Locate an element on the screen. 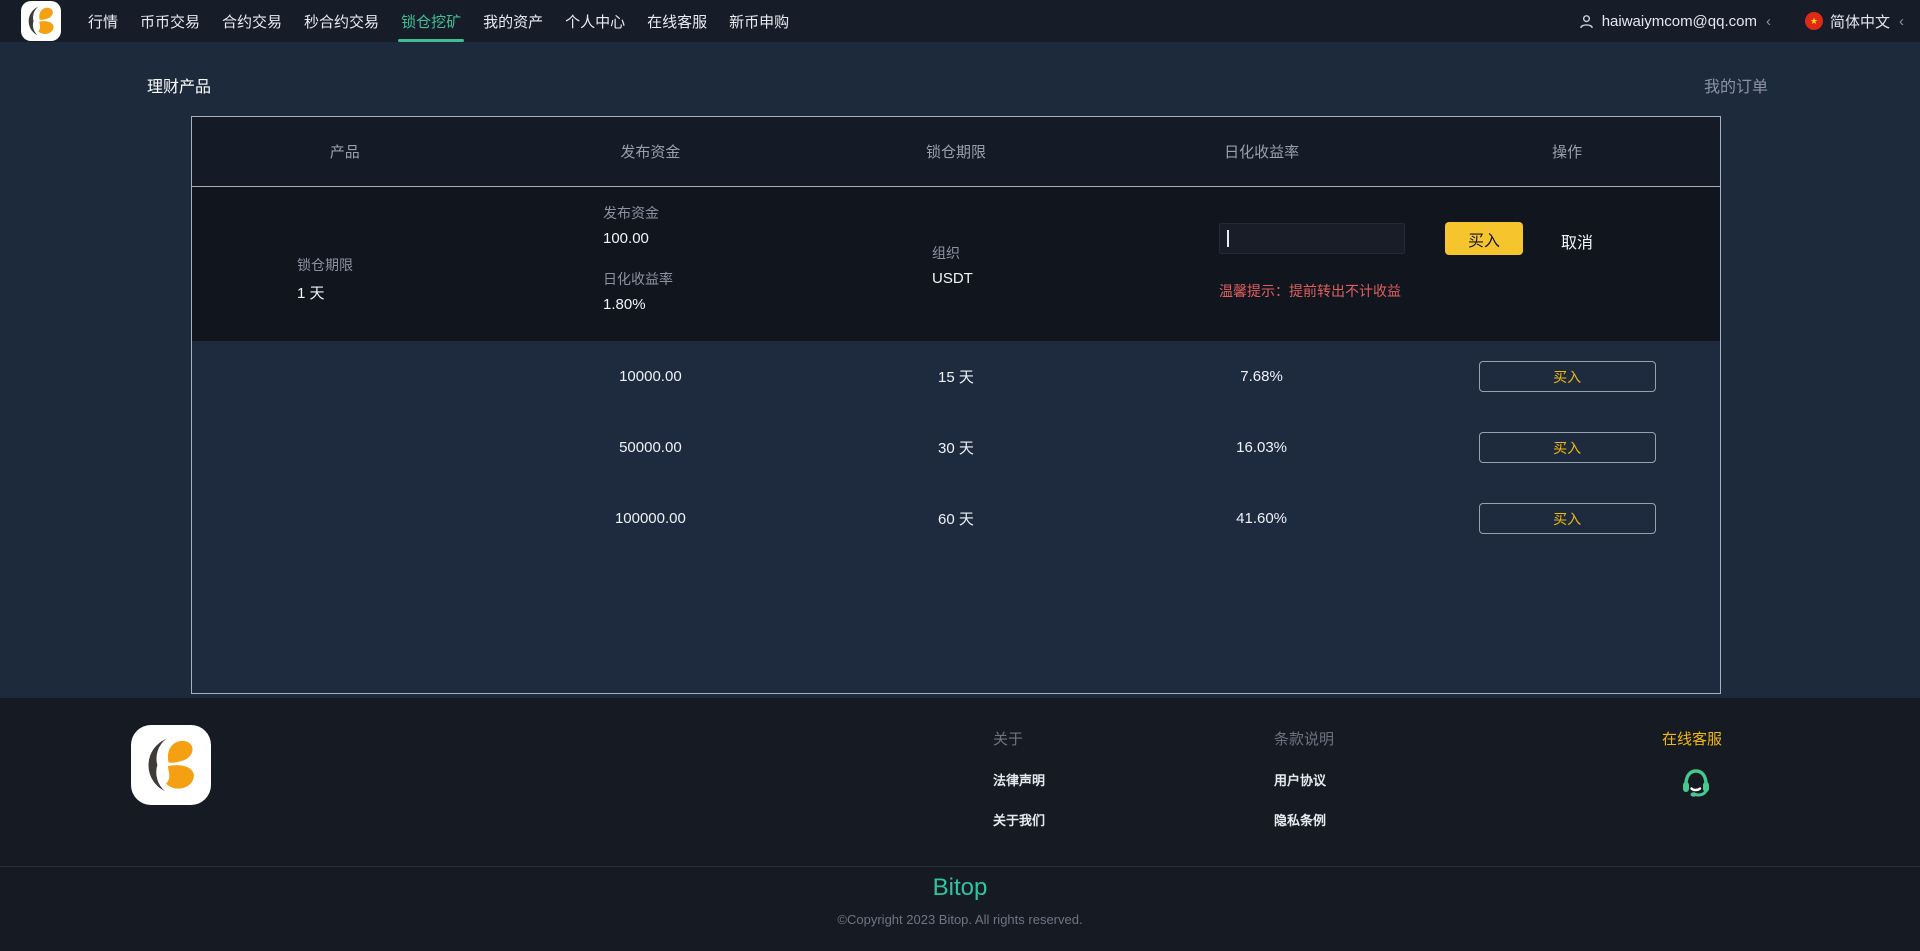  lock-period-value: 1 天 is located at coordinates (311, 293).